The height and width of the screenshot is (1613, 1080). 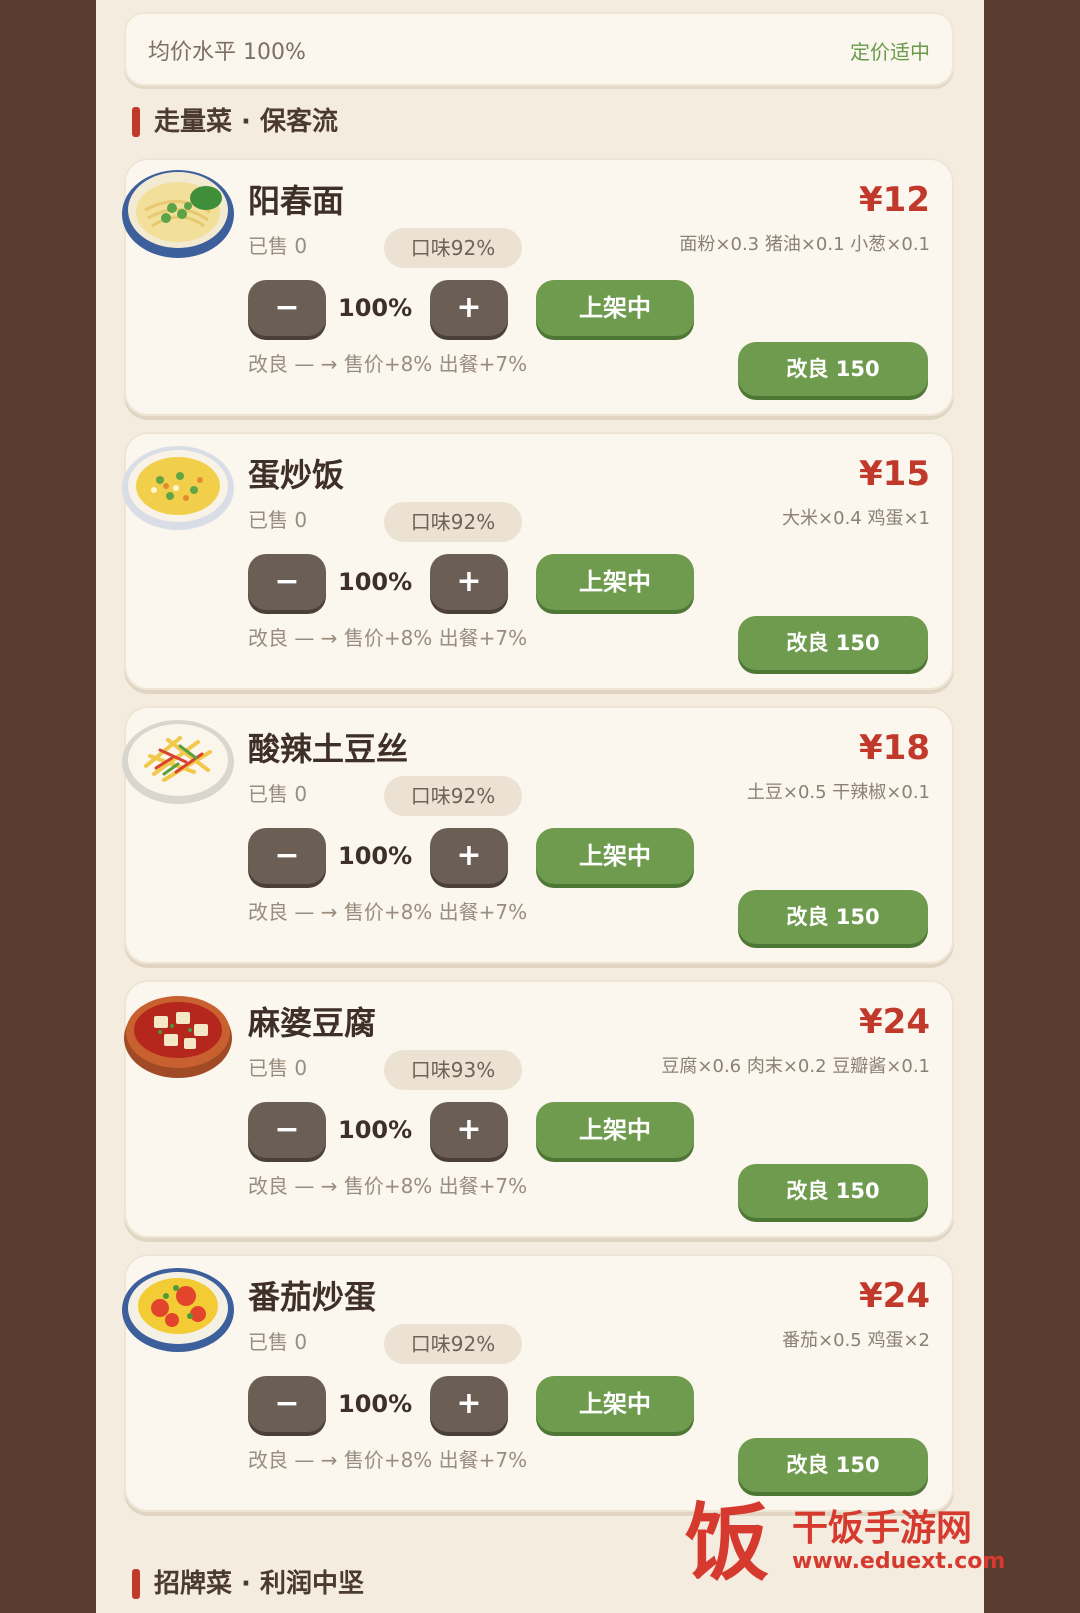 I want to click on dish-name: 蛋炒饭, so click(x=296, y=475).